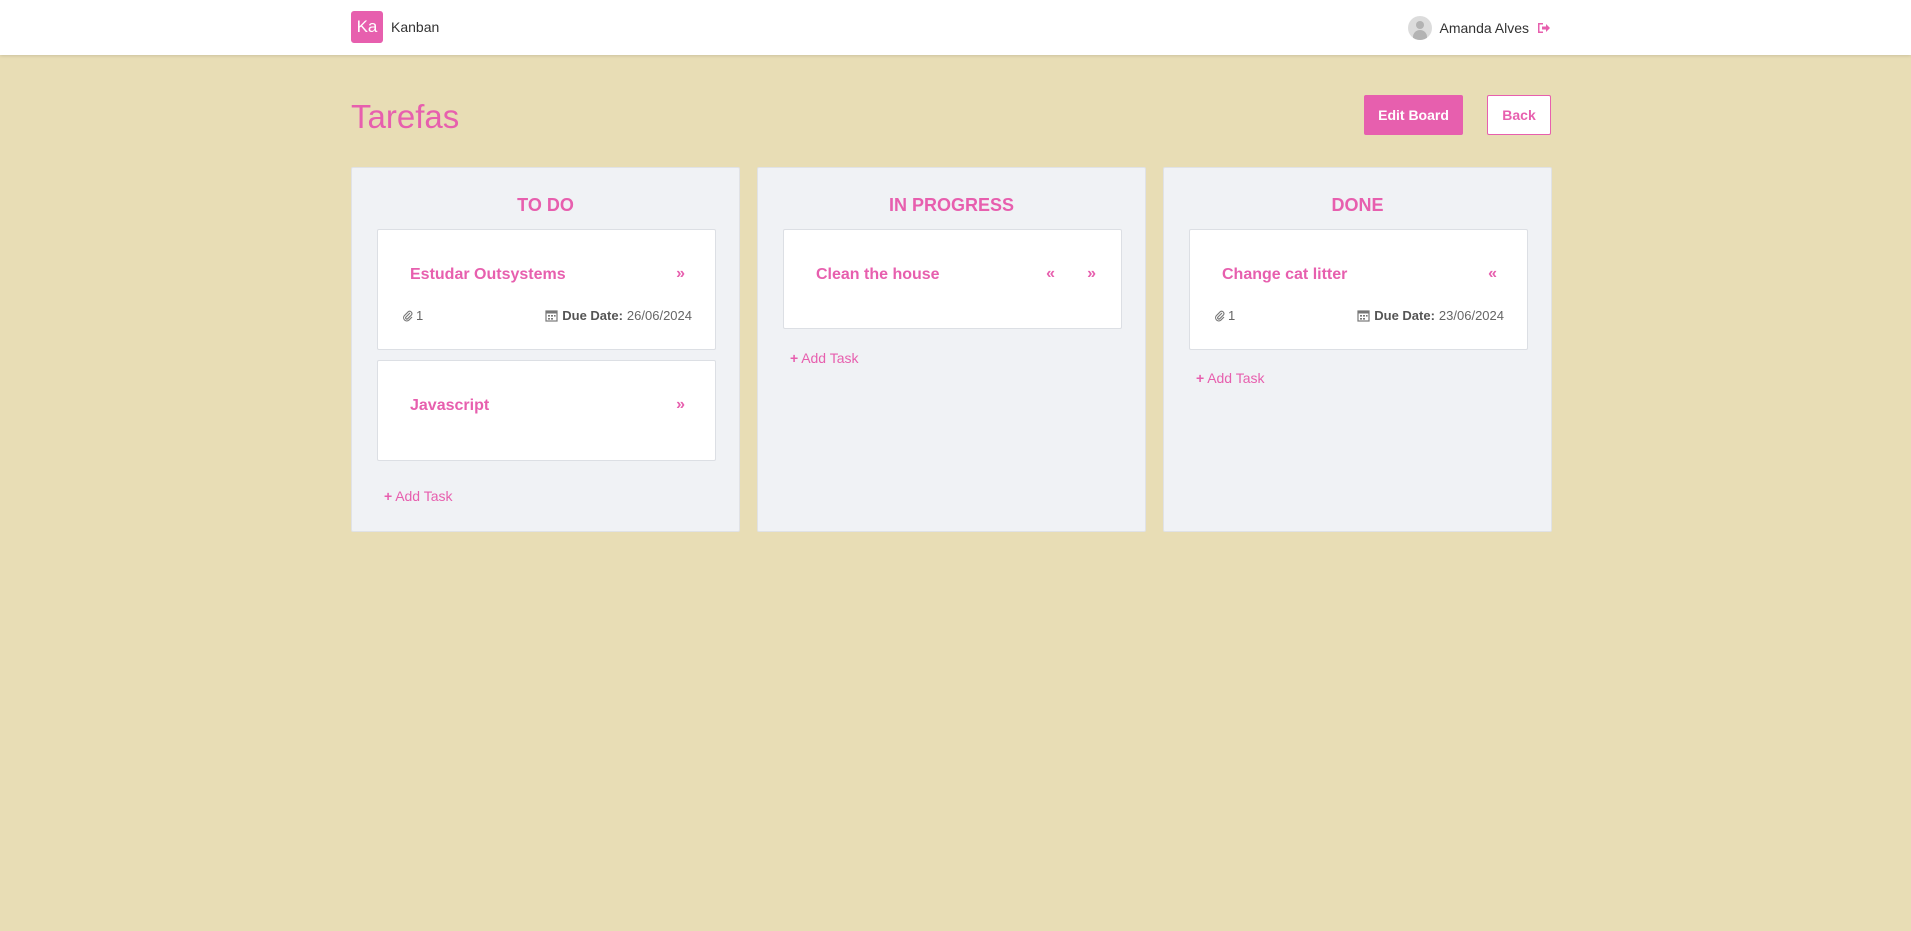 This screenshot has width=1911, height=931. Describe the element at coordinates (545, 205) in the screenshot. I see `column-title: TO DO` at that location.